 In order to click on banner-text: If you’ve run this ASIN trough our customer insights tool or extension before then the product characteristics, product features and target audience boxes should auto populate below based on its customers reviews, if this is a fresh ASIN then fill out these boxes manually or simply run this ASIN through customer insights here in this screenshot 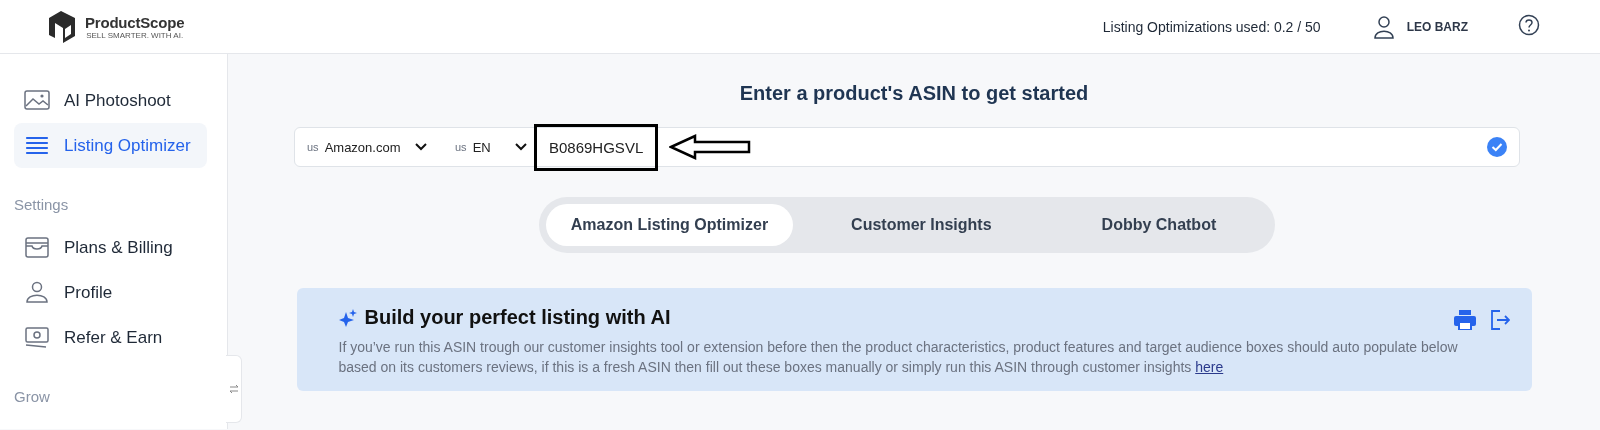, I will do `click(898, 357)`.